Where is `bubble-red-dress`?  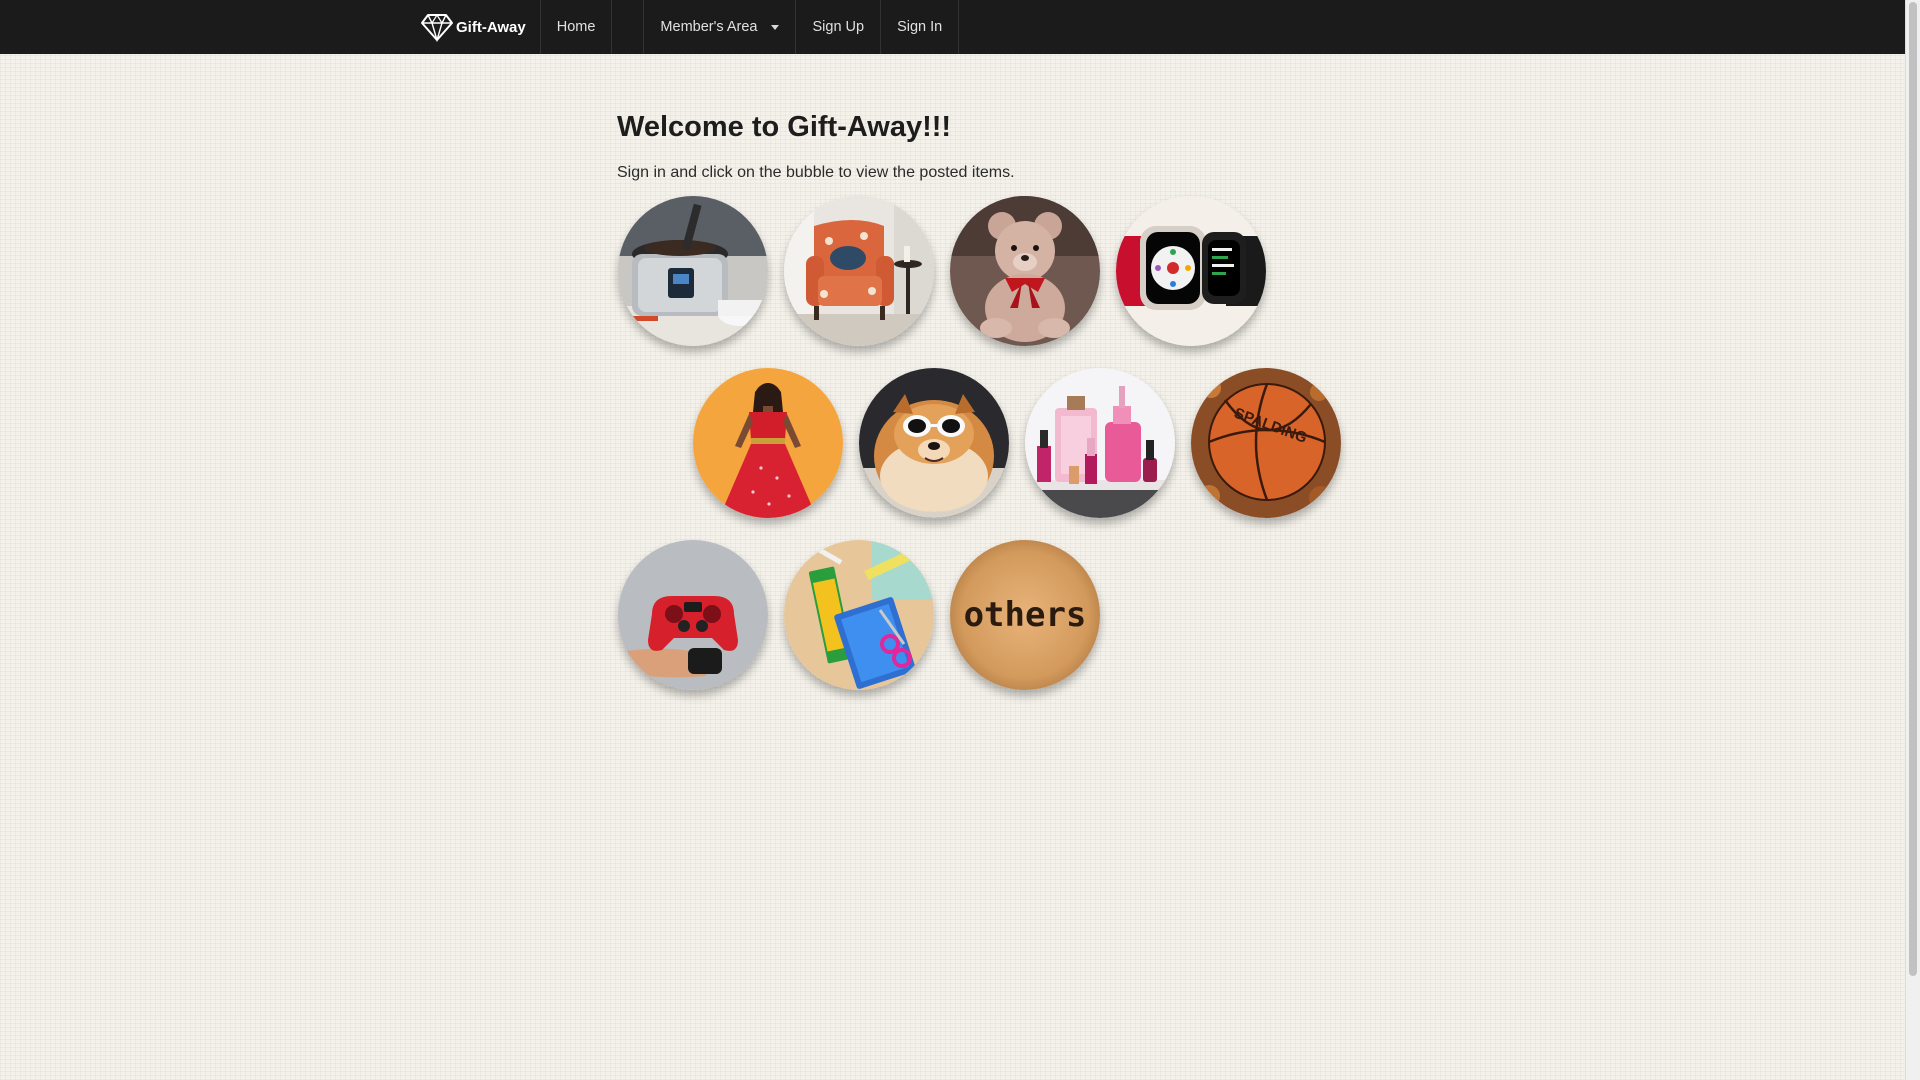
bubble-red-dress is located at coordinates (768, 443).